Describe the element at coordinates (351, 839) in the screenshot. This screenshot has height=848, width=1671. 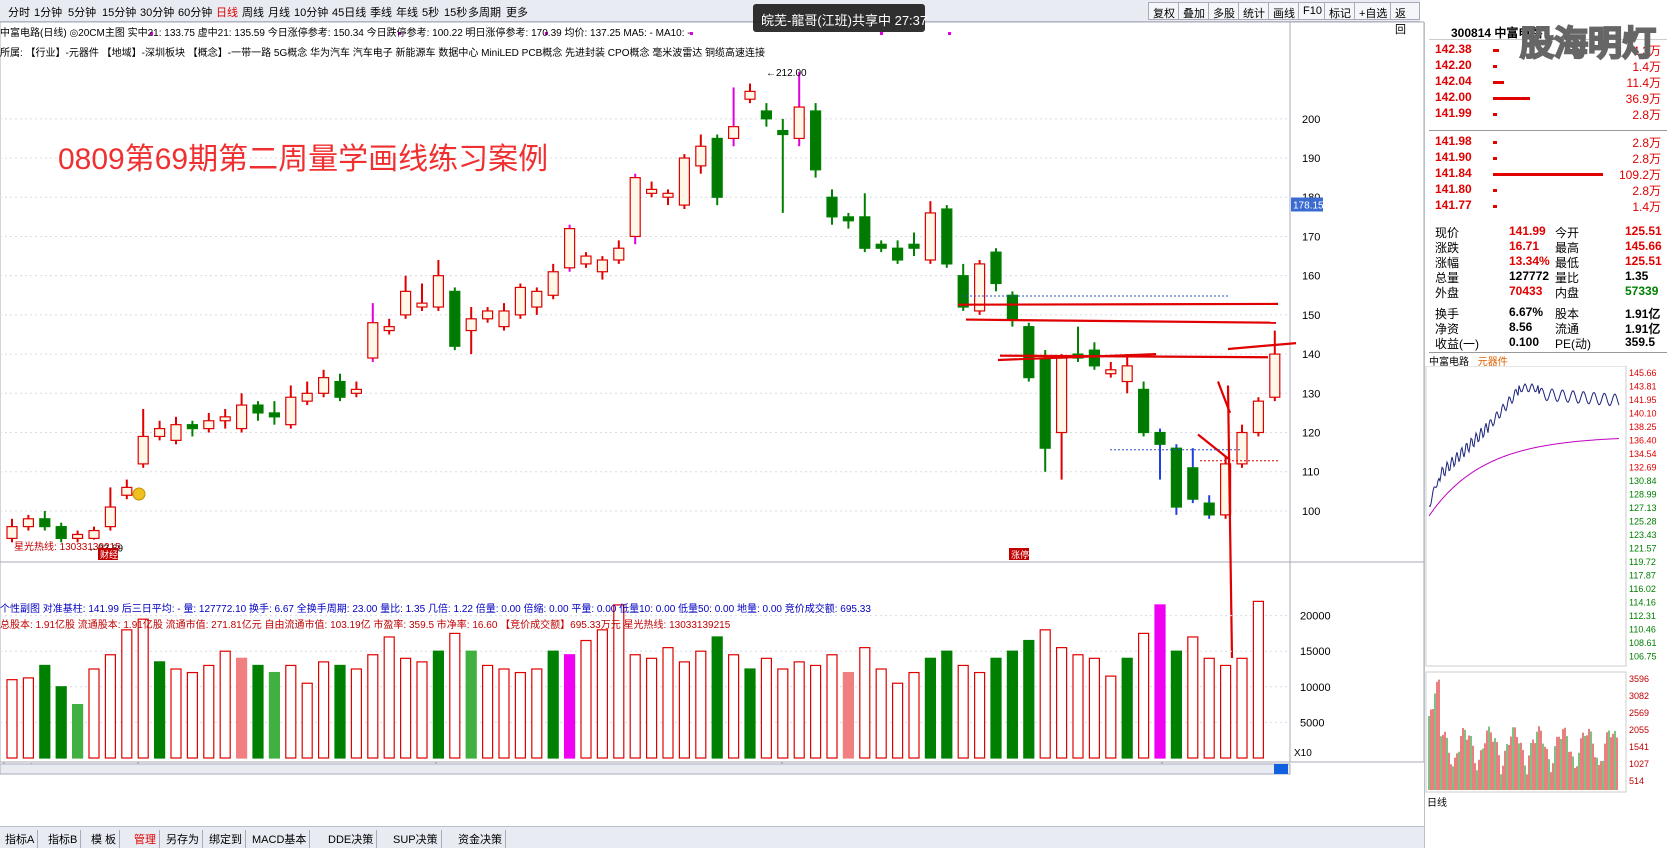
I see `indicator-tab-7: DDE决策` at that location.